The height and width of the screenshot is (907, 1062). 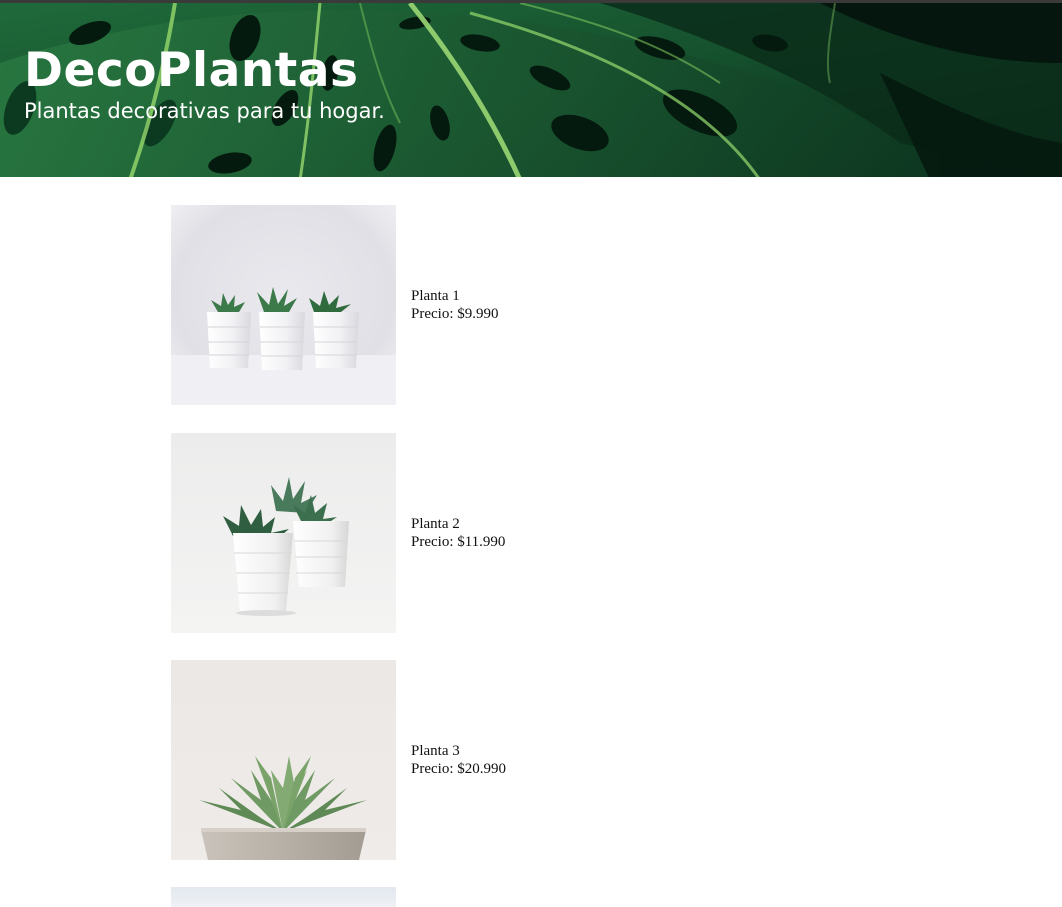 What do you see at coordinates (455, 314) in the screenshot?
I see `product-price: Precio: $9.990` at bounding box center [455, 314].